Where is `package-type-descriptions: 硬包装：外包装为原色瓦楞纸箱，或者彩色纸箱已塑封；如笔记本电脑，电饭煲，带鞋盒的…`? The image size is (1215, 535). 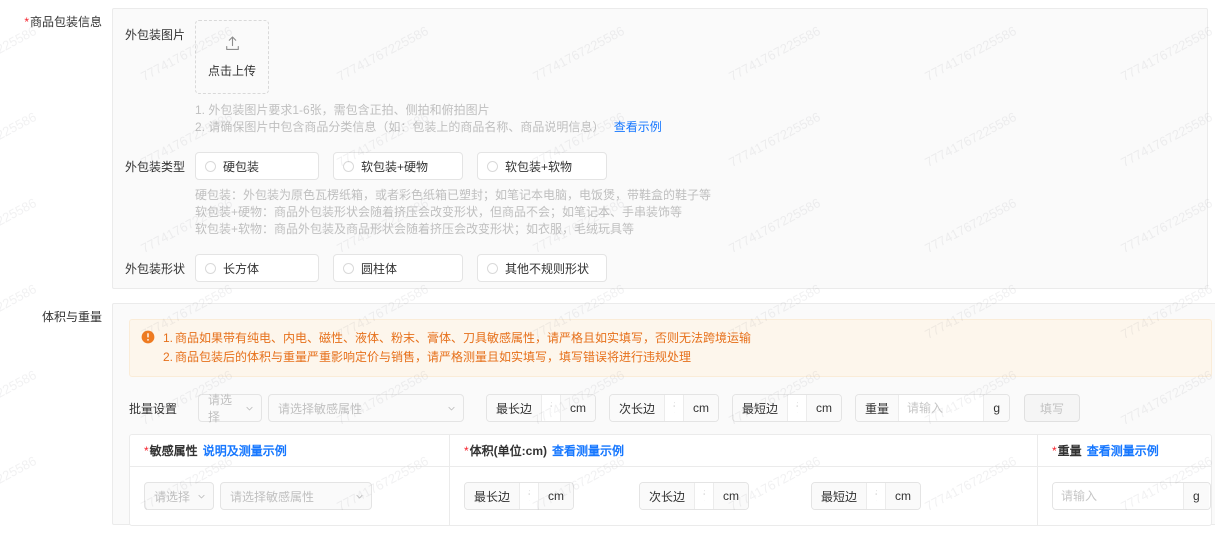 package-type-descriptions: 硬包装：外包装为原色瓦楞纸箱，或者彩色纸箱已塑封；如笔记本电脑，电饭煲，带鞋盒的… is located at coordinates (453, 212).